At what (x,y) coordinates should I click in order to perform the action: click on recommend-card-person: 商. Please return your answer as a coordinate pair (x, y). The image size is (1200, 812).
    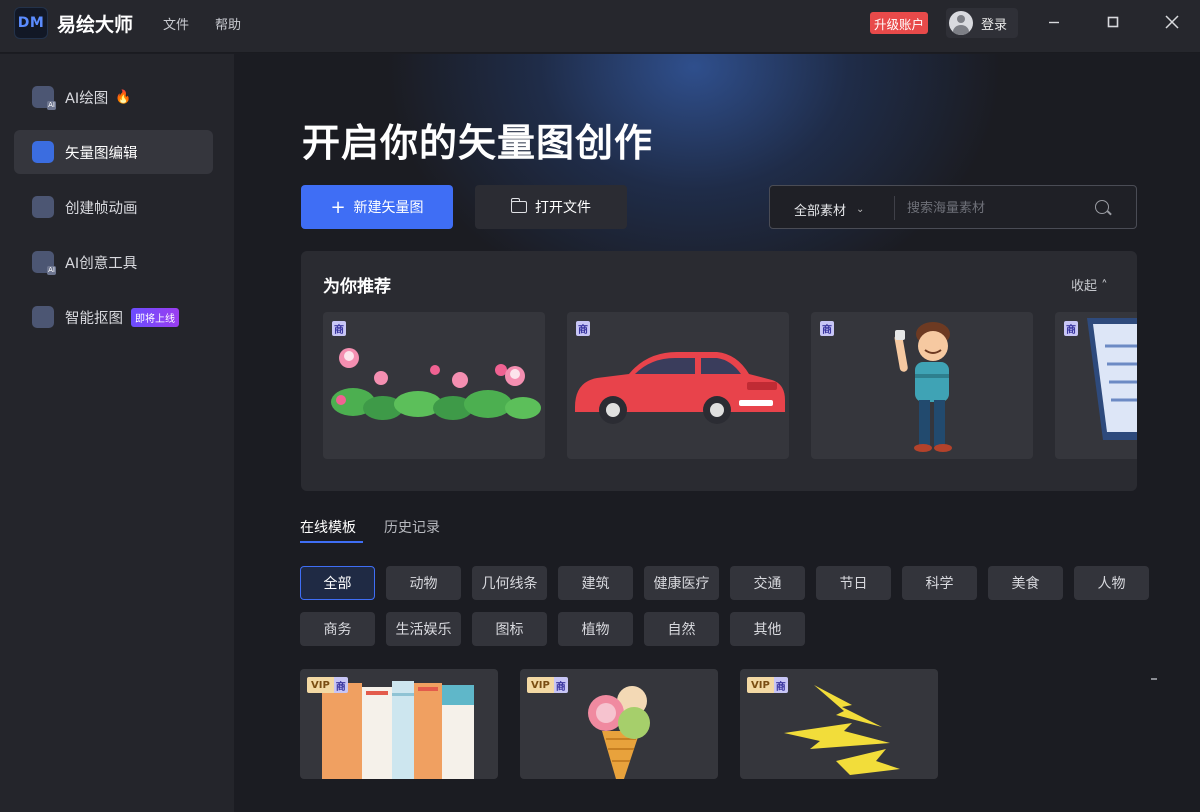
    Looking at the image, I should click on (922, 385).